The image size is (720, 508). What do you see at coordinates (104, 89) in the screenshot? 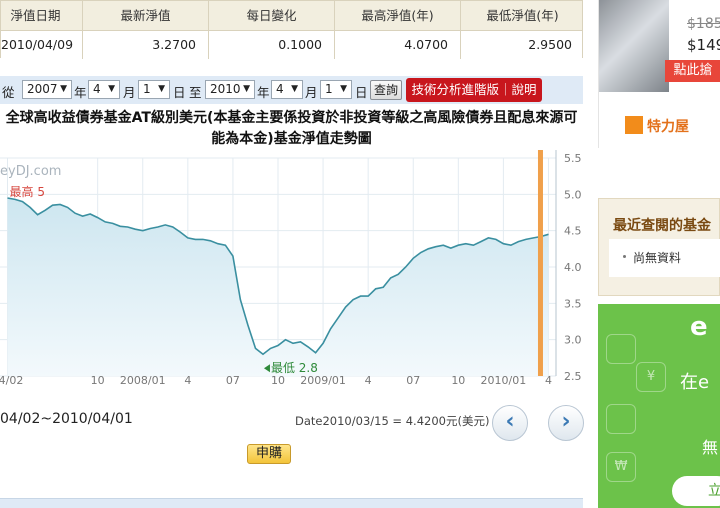
I see `from-month-select: 4 ▼` at bounding box center [104, 89].